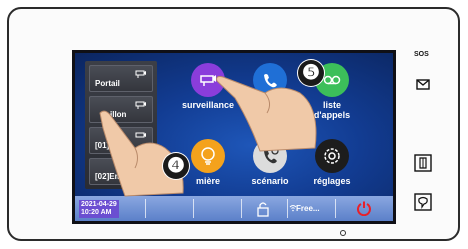 Image resolution: width=468 pixels, height=249 pixels. What do you see at coordinates (107, 83) in the screenshot?
I see `camera-label: Portail` at bounding box center [107, 83].